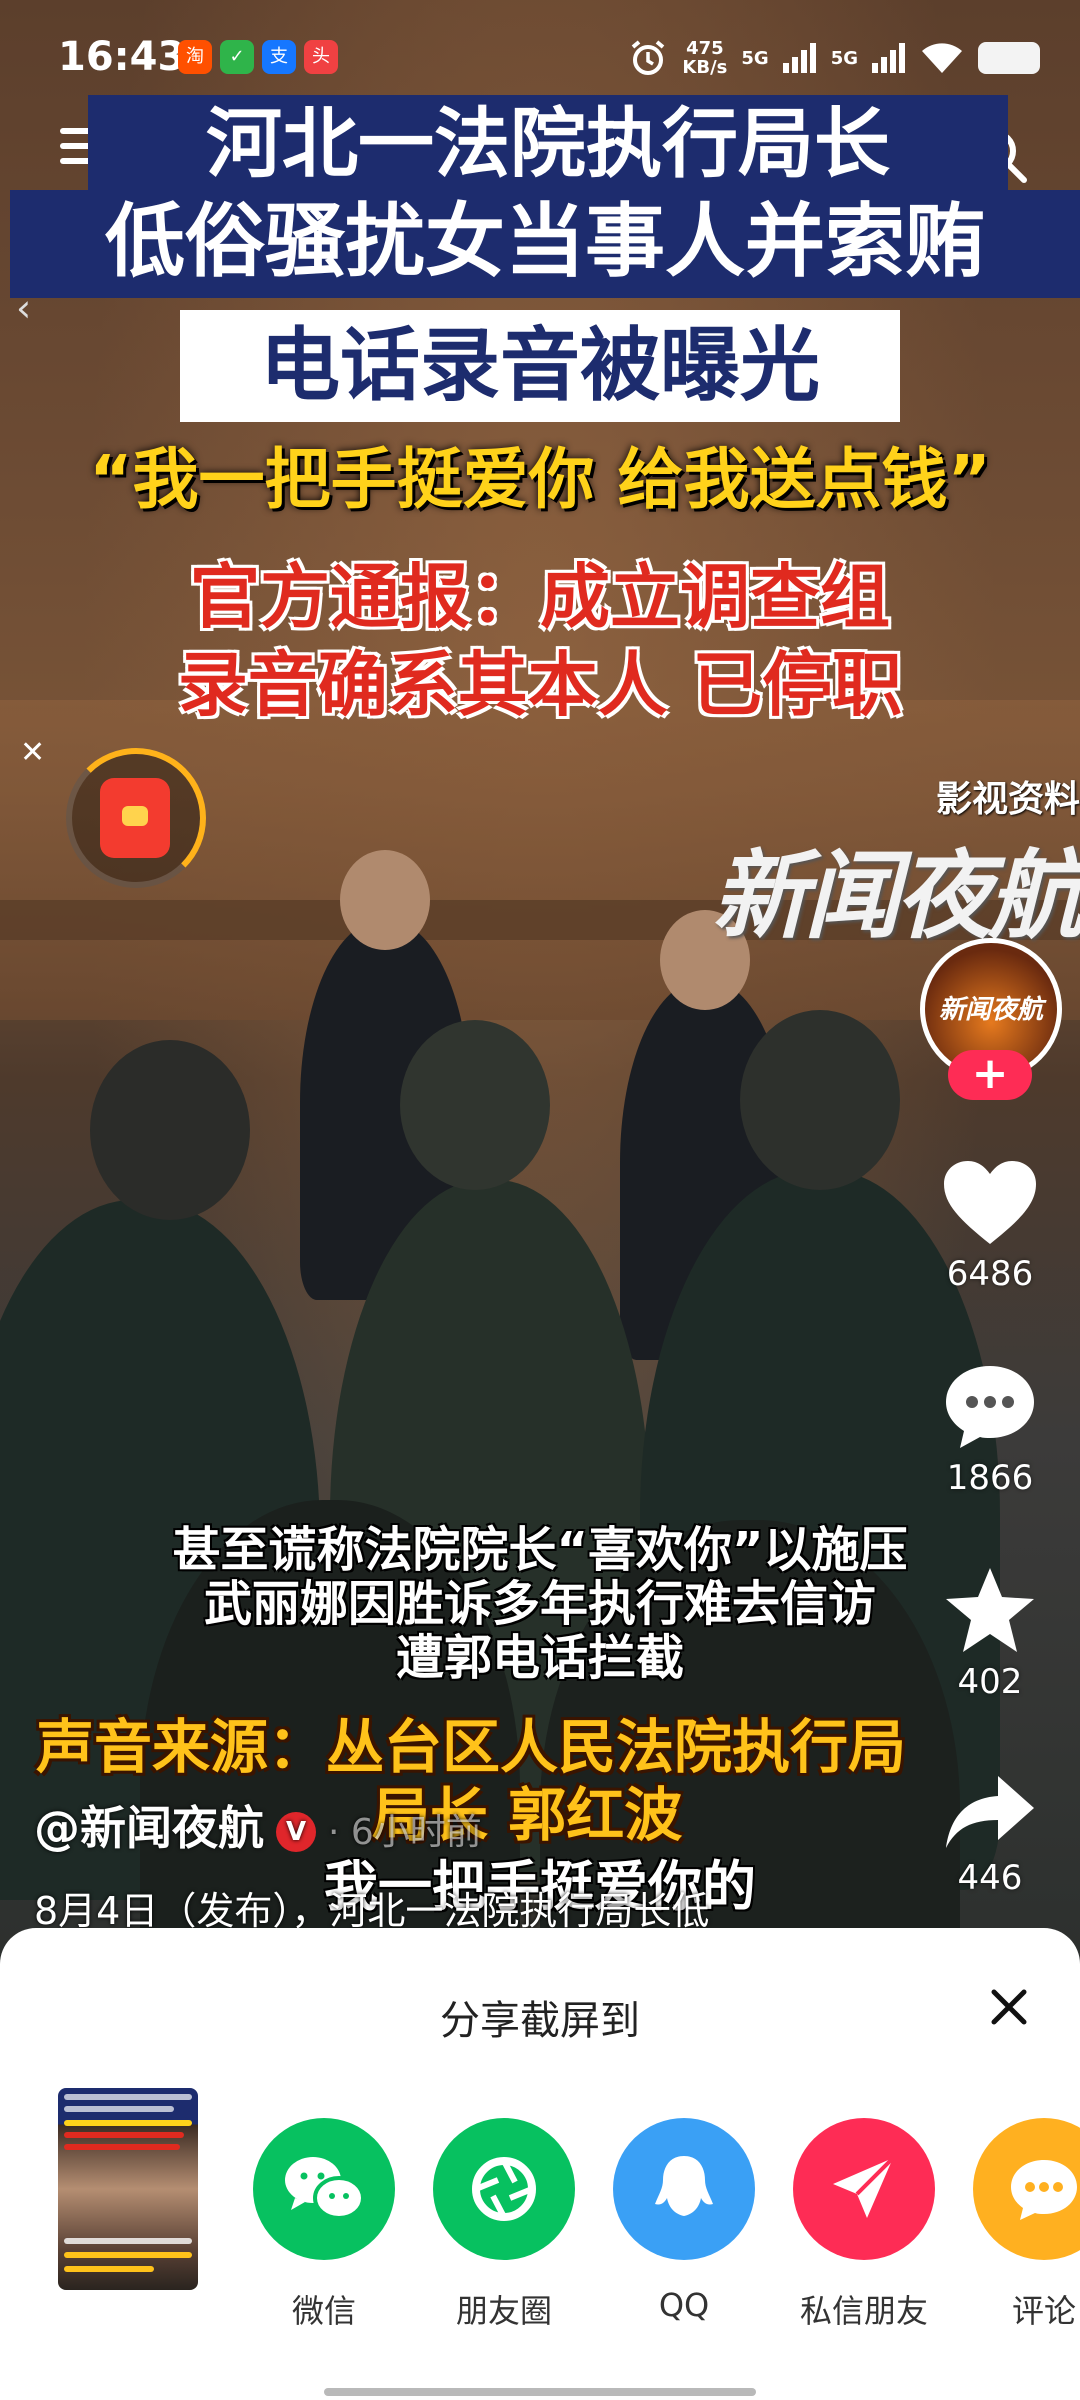  Describe the element at coordinates (540, 479) in the screenshot. I see `headline-quote: “我一把手挺爱你 给我送点钱”` at that location.